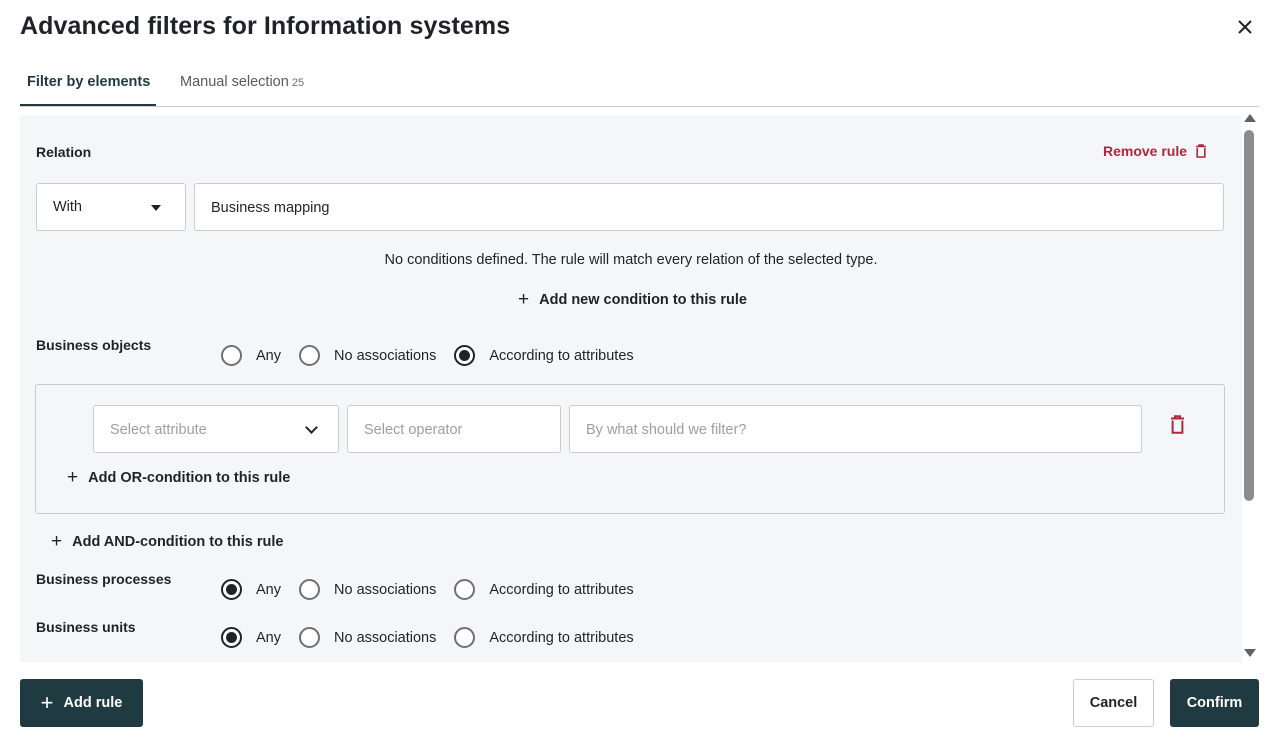 The image size is (1277, 742). I want to click on relation-type-field: Business mapping, so click(709, 207).